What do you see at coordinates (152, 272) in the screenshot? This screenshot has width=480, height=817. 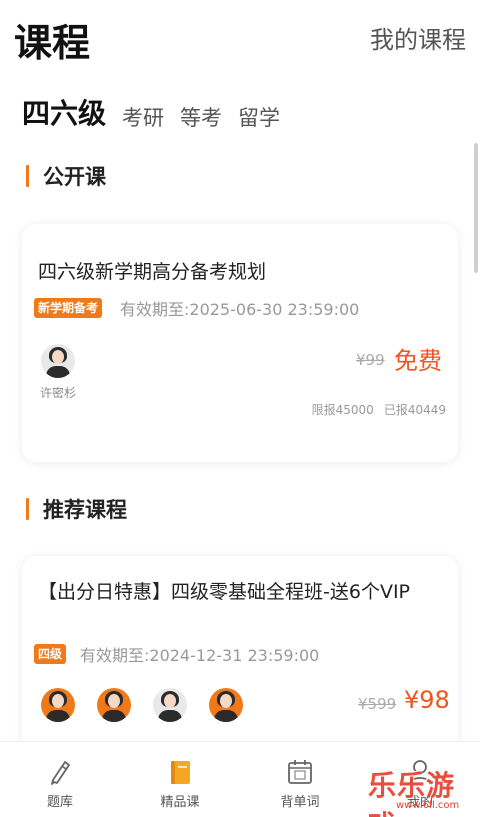 I see `course-title: 四六级新学期高分备考规划` at bounding box center [152, 272].